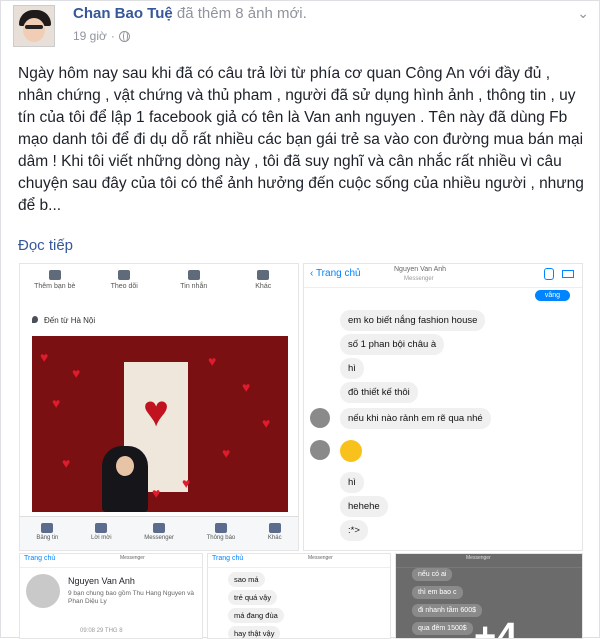 The image size is (600, 639). Describe the element at coordinates (34, 26) in the screenshot. I see `author-avatar` at that location.